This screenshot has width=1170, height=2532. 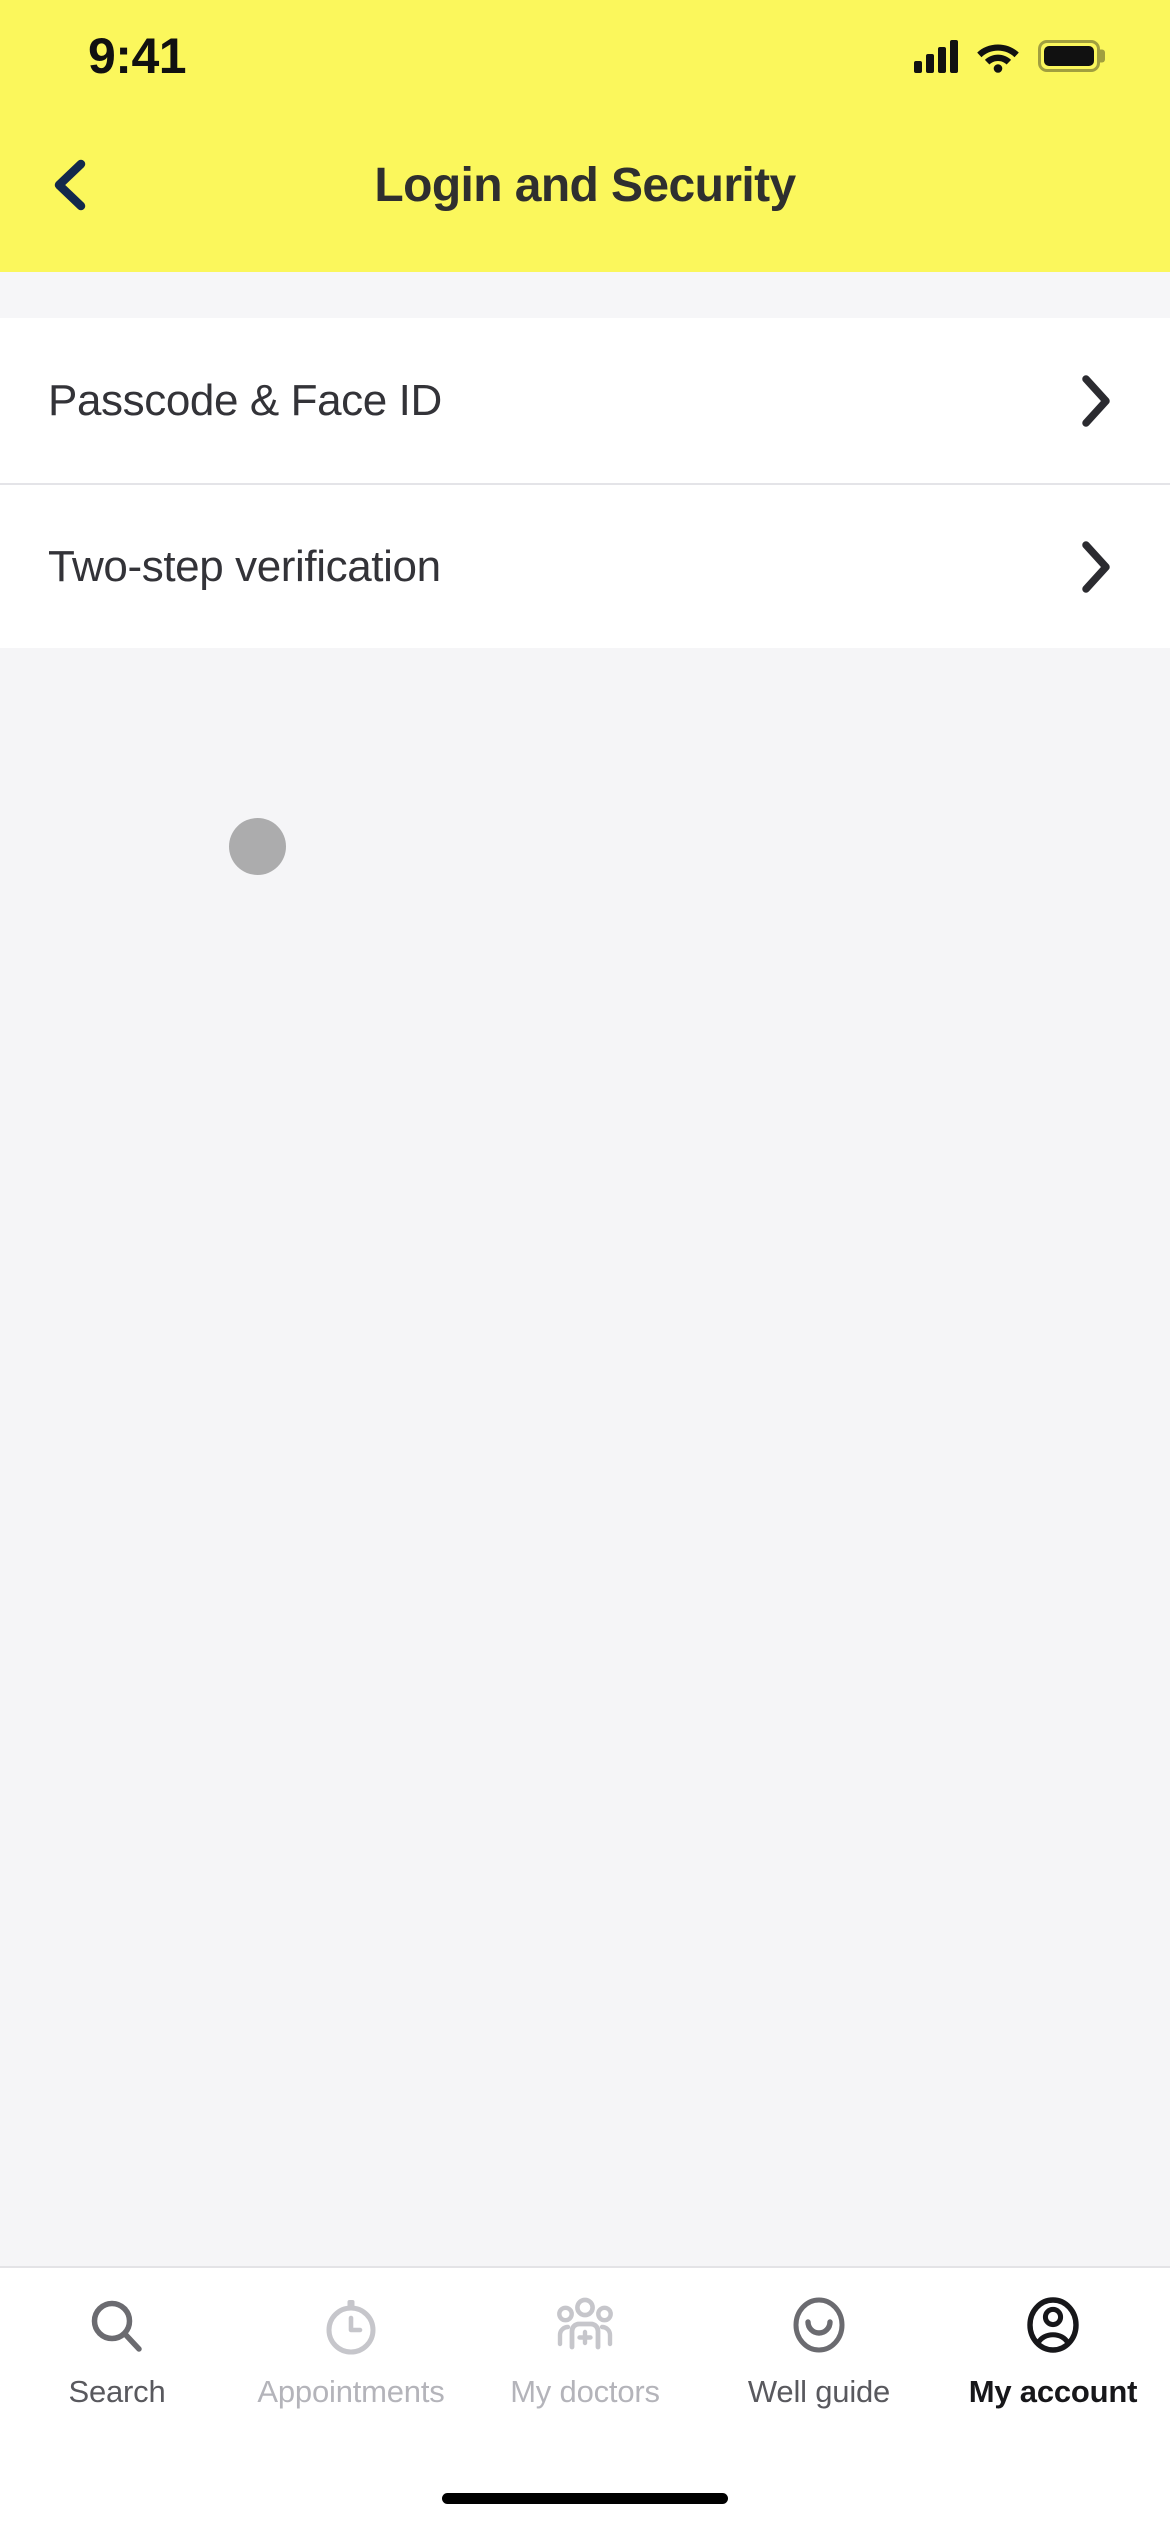 What do you see at coordinates (116, 2326) in the screenshot?
I see `search-icon` at bounding box center [116, 2326].